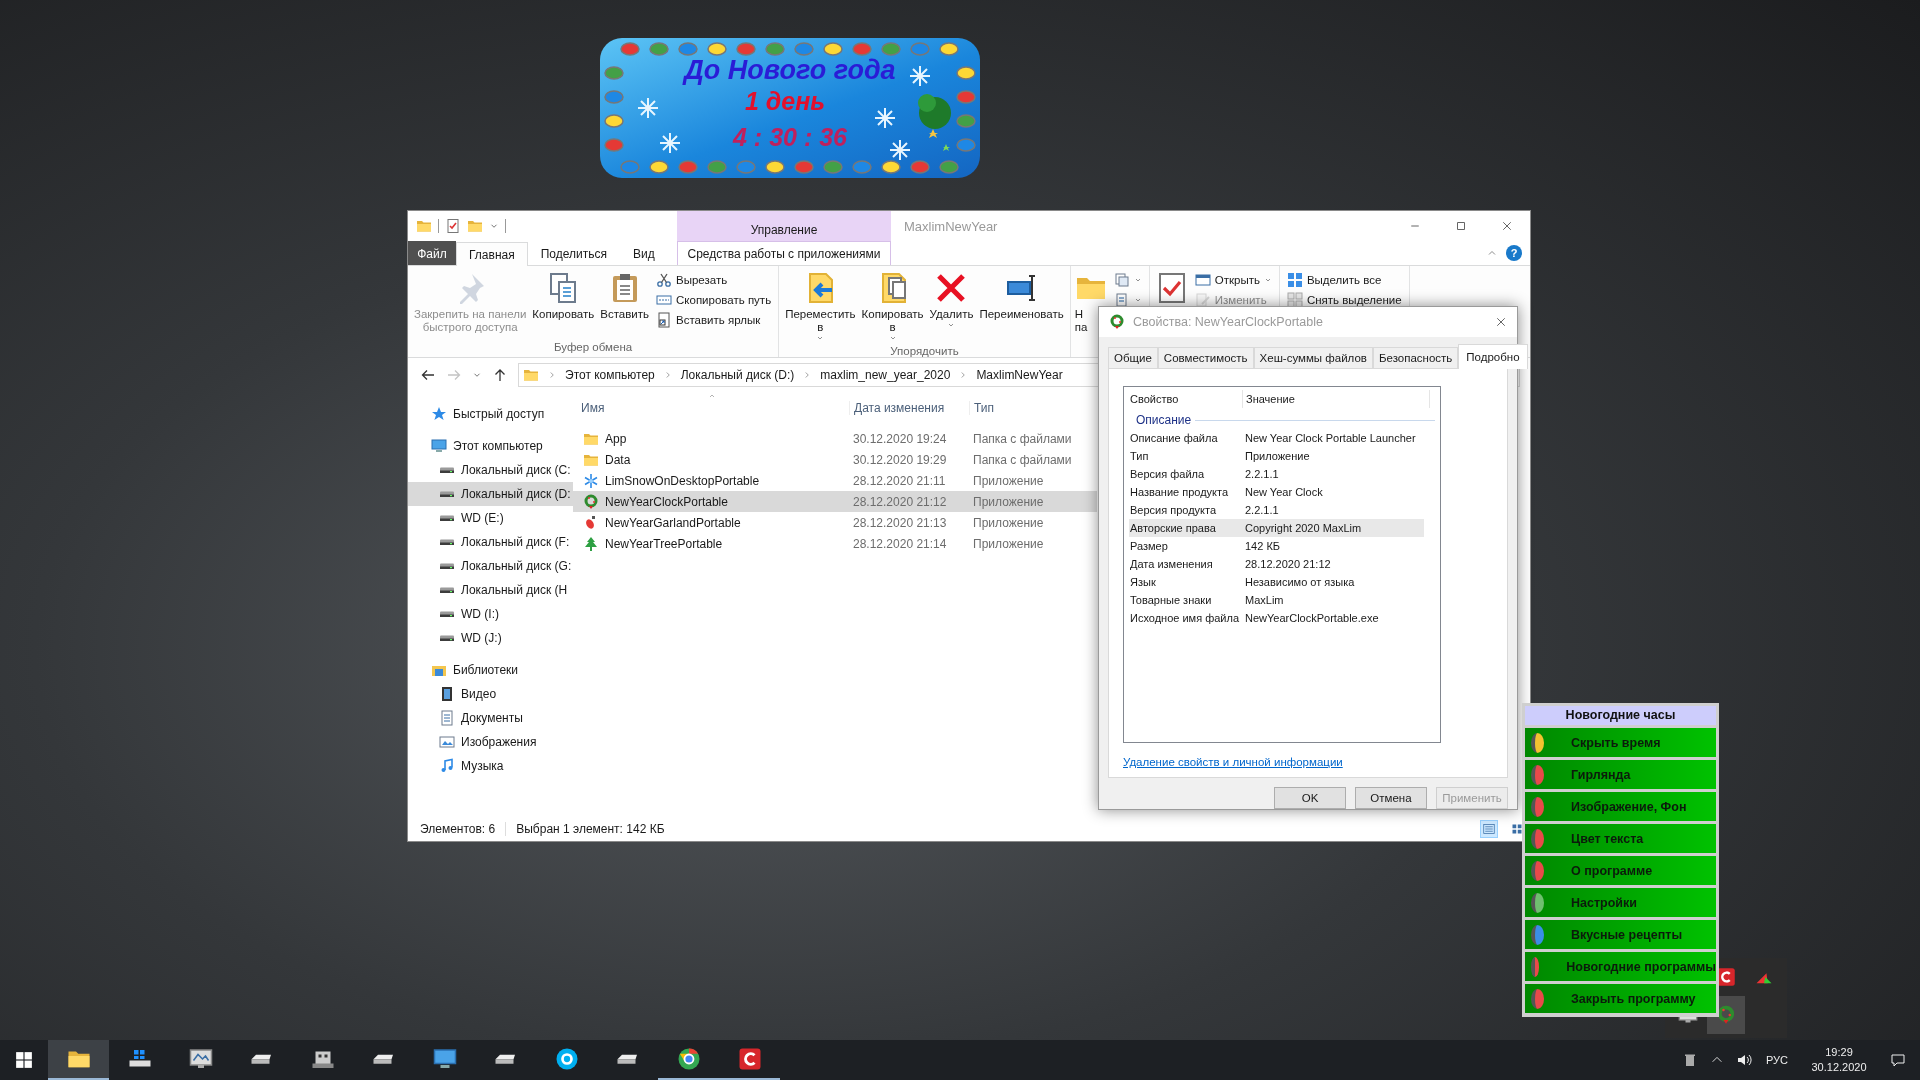 The height and width of the screenshot is (1080, 1920). I want to click on file-name: NewYearTreePortable, so click(664, 543).